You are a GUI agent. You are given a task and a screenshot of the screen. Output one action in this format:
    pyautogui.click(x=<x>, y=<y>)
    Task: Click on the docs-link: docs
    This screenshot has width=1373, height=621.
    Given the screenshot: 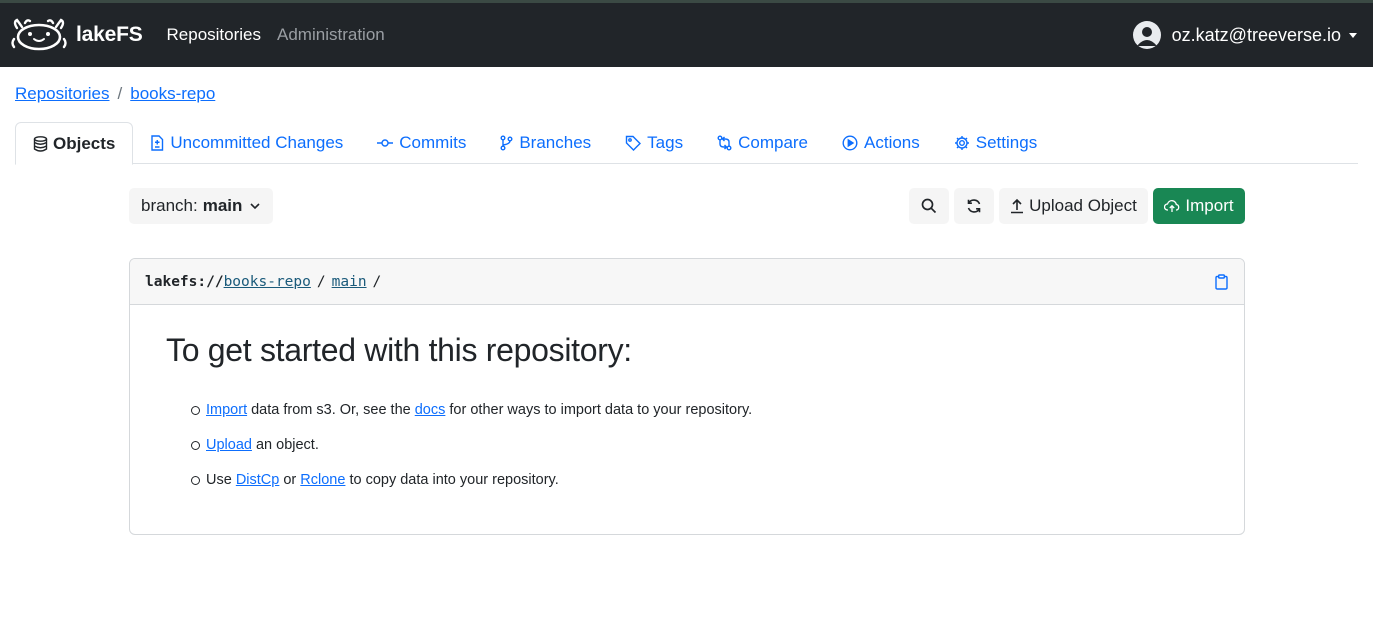 What is the action you would take?
    pyautogui.click(x=430, y=410)
    